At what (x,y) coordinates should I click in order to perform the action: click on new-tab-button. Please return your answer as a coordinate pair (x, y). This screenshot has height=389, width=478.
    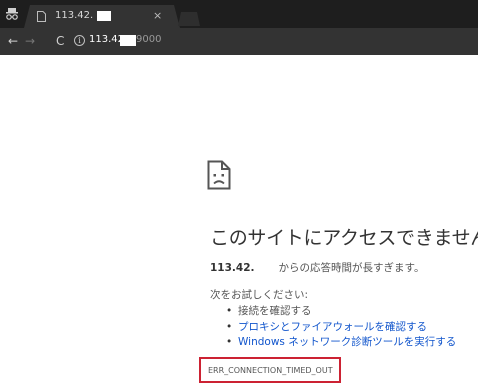
    Looking at the image, I should click on (189, 19).